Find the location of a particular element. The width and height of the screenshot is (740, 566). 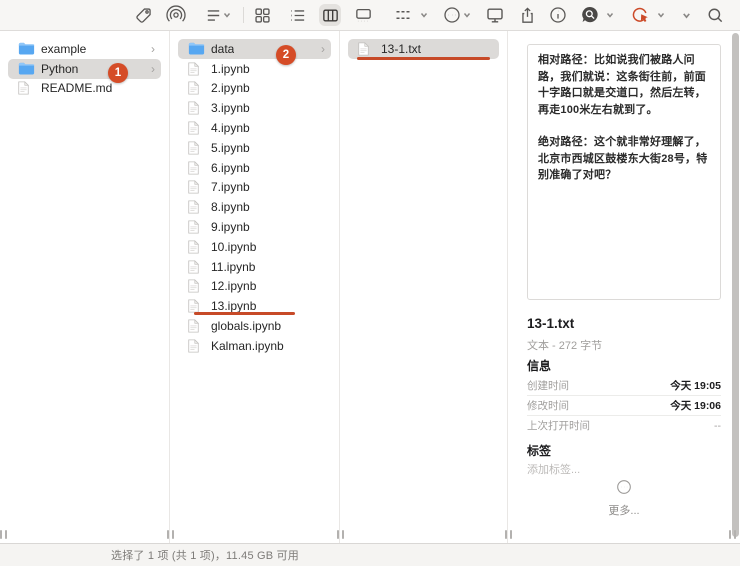

file-name: 6.ipynb is located at coordinates (230, 167).